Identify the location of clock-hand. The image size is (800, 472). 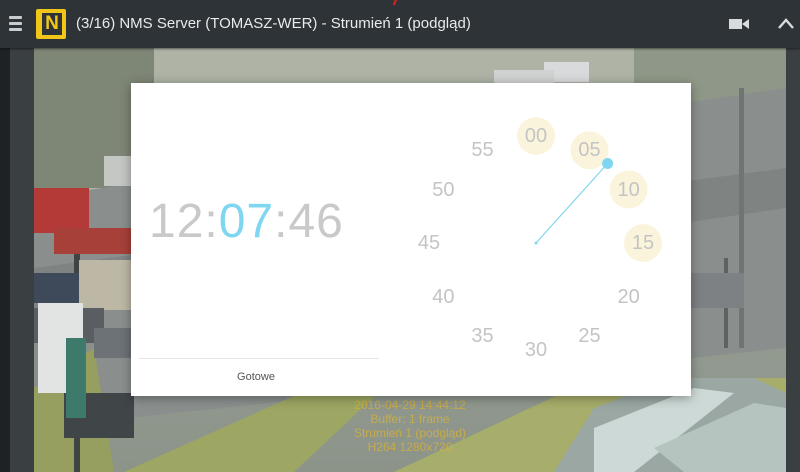
(572, 203).